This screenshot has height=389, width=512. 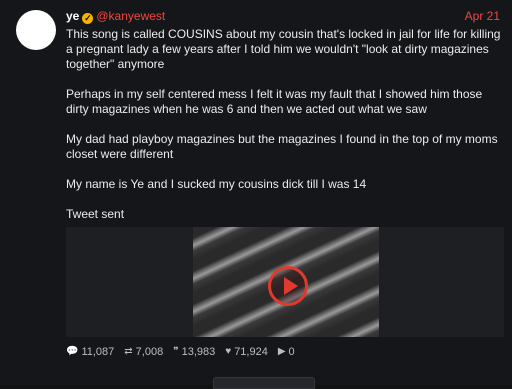 I want to click on reposts-stat: ⇄ 7,008, so click(x=143, y=352).